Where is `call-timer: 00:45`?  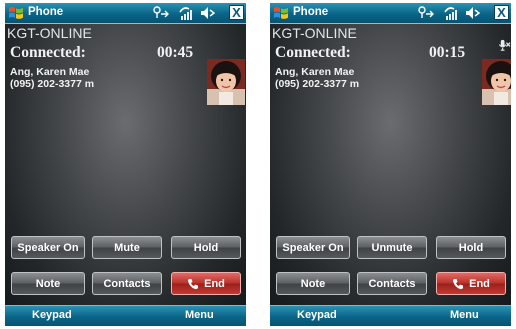
call-timer: 00:45 is located at coordinates (175, 52).